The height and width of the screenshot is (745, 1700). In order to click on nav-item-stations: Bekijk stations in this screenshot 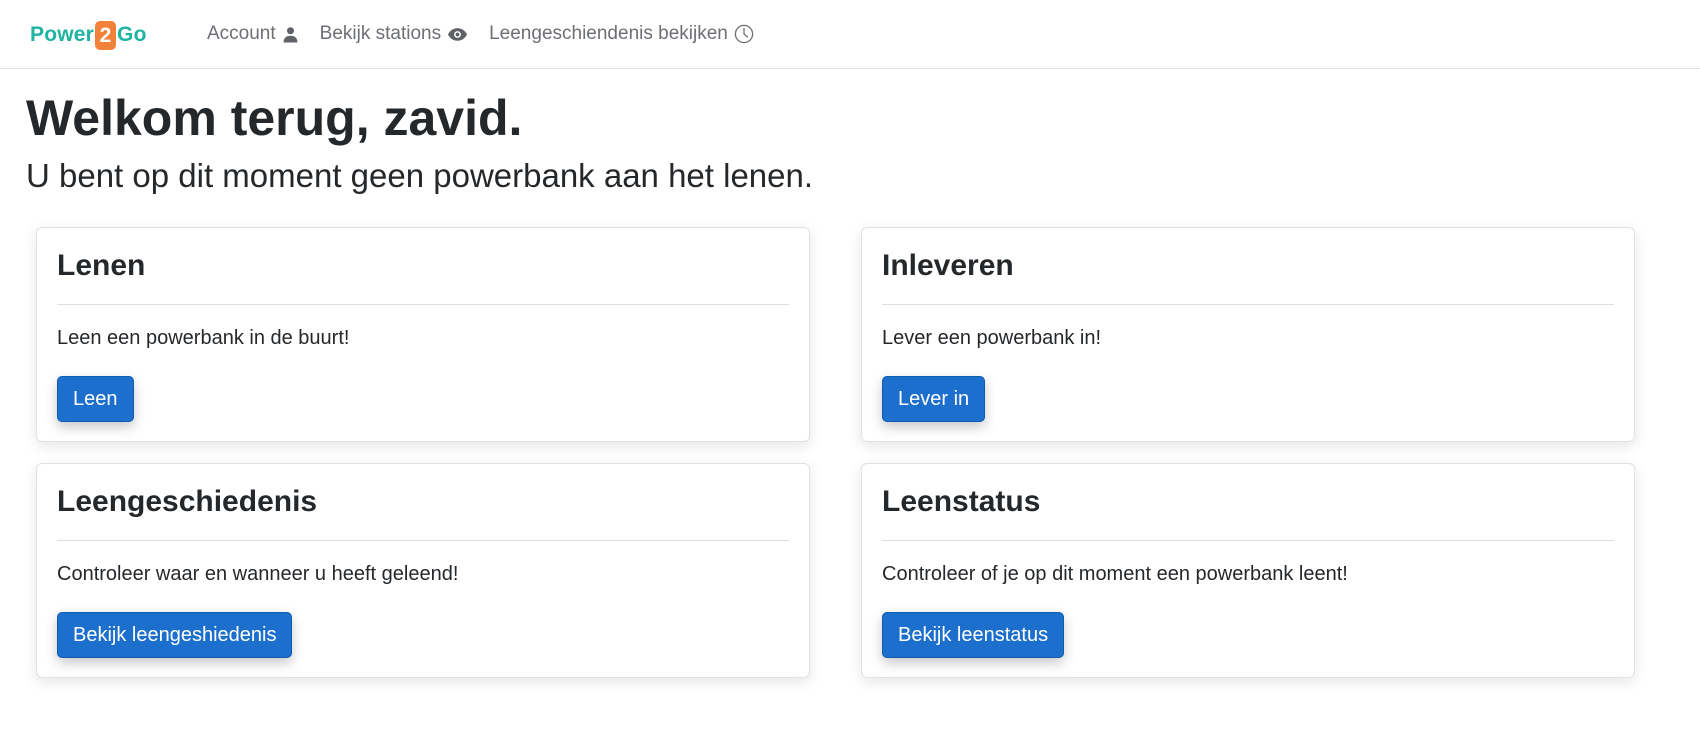, I will do `click(394, 34)`.